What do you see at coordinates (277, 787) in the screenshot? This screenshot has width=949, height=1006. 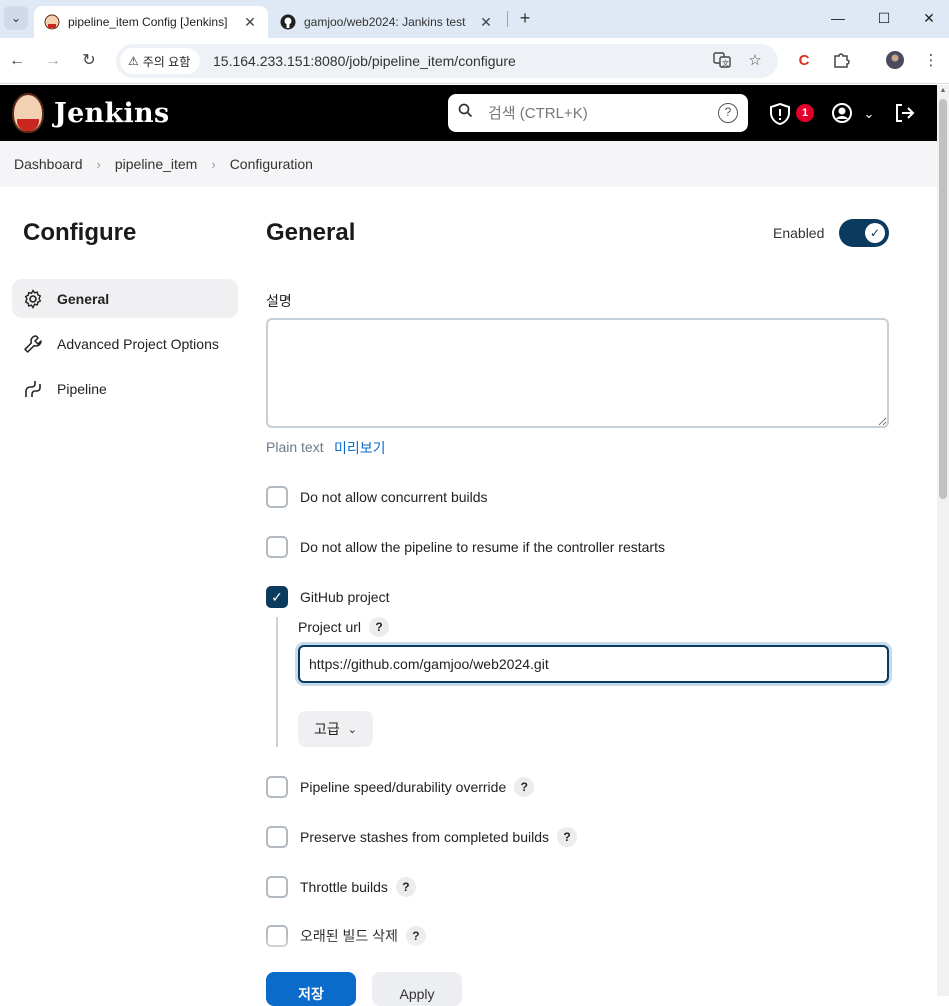 I see `speed-durability-checkbox` at bounding box center [277, 787].